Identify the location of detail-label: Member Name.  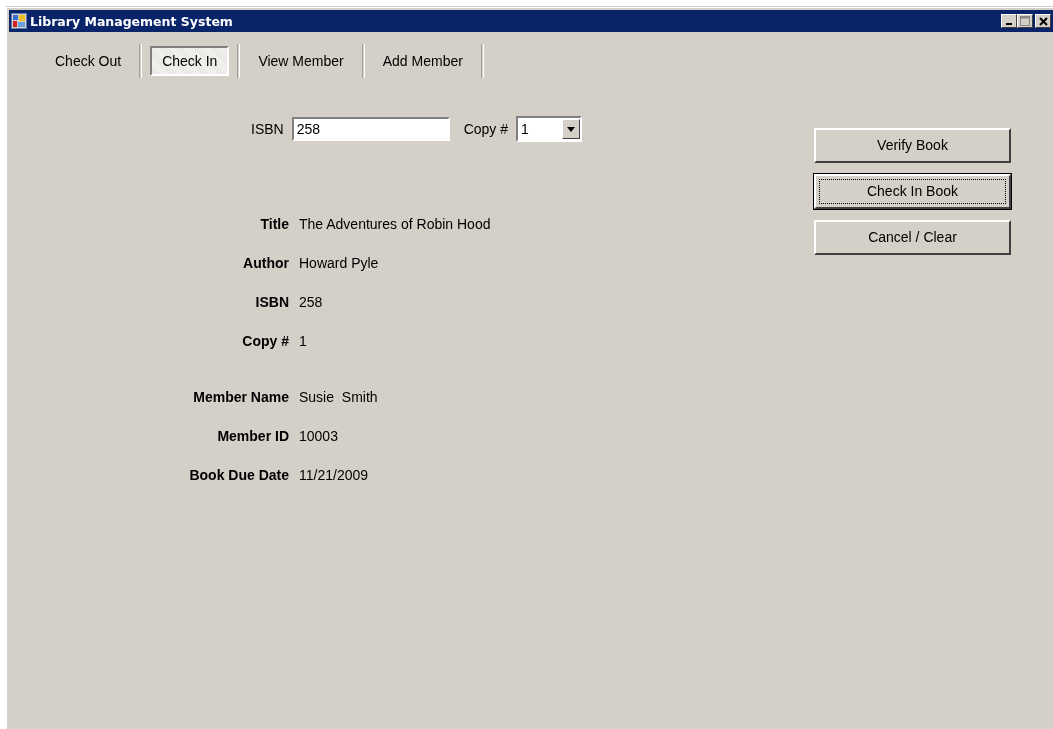
(240, 396).